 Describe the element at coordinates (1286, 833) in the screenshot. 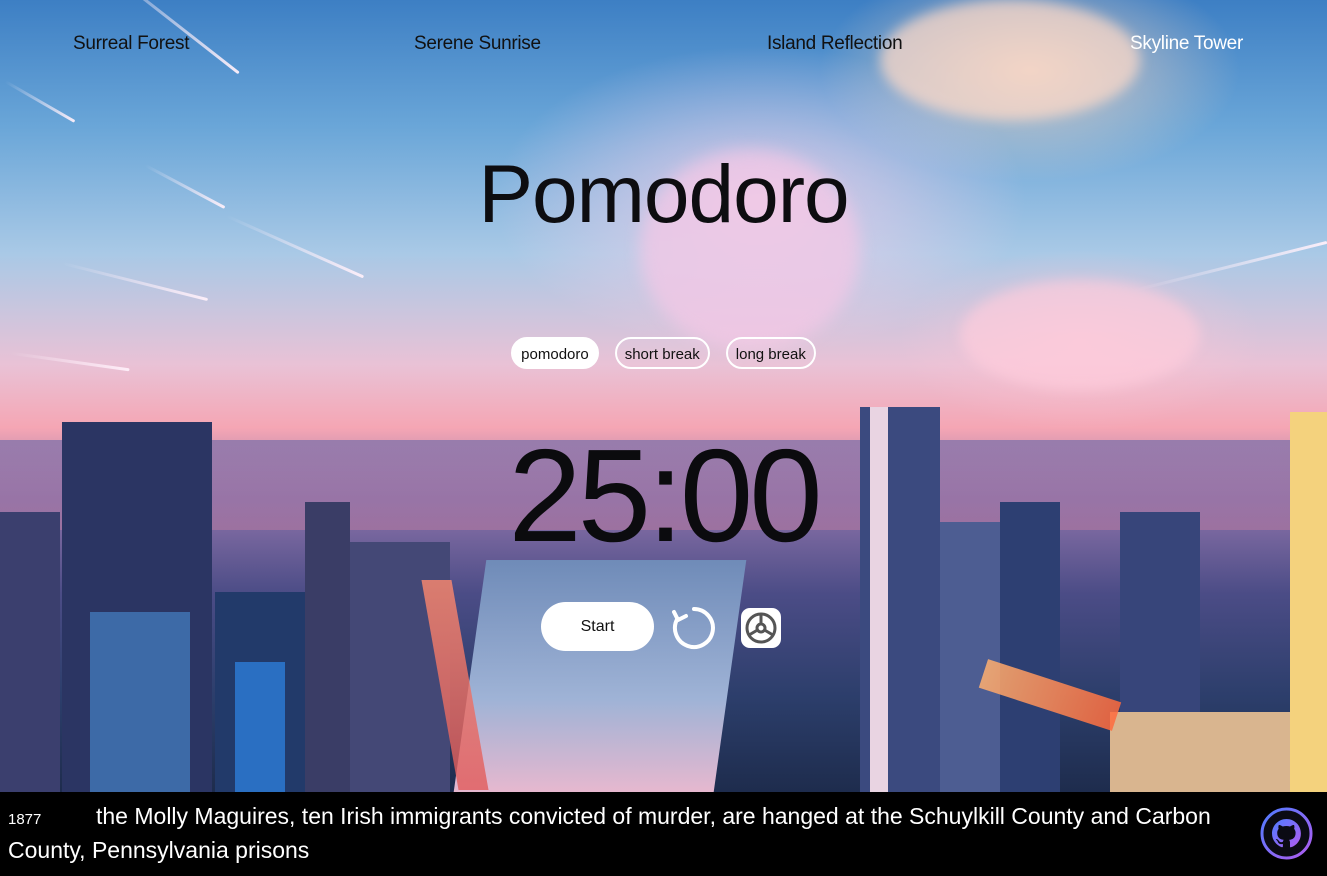

I see `github-icon` at that location.